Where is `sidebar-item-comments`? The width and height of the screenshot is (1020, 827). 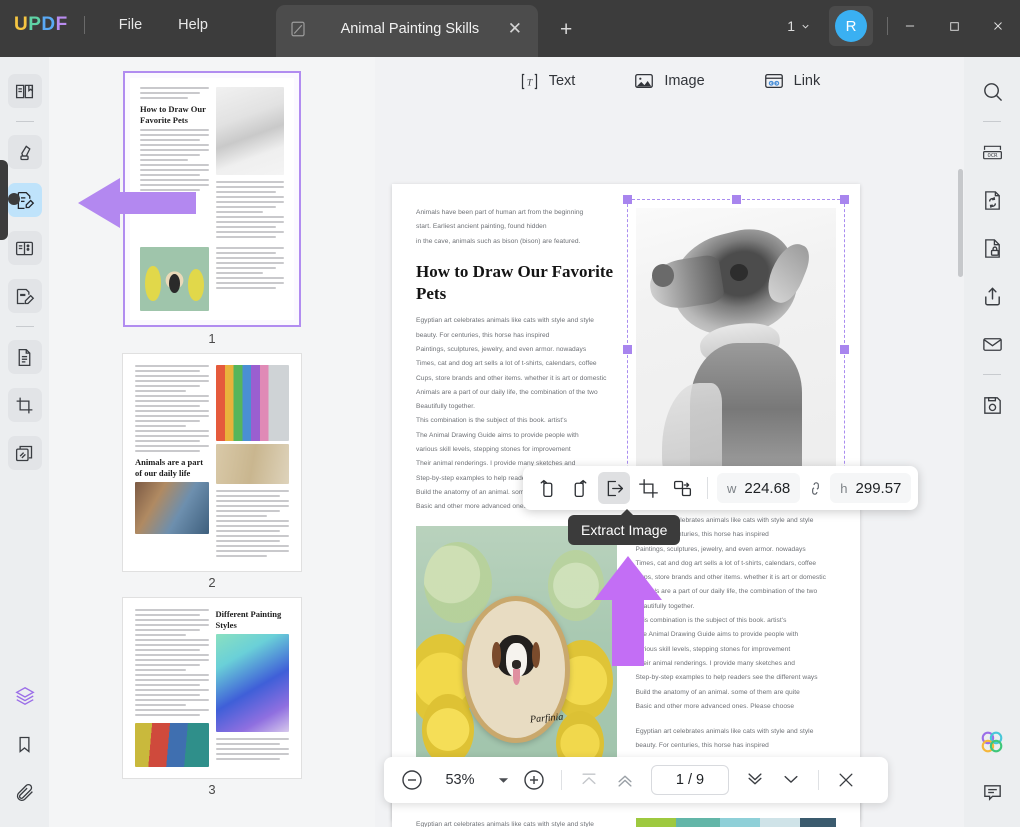
sidebar-item-comments is located at coordinates (992, 792).